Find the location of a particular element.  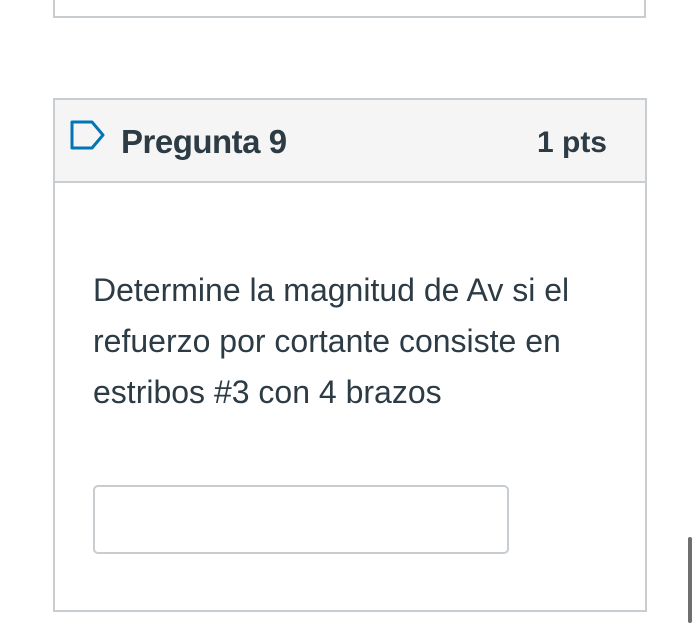

flag-icon is located at coordinates (88, 135).